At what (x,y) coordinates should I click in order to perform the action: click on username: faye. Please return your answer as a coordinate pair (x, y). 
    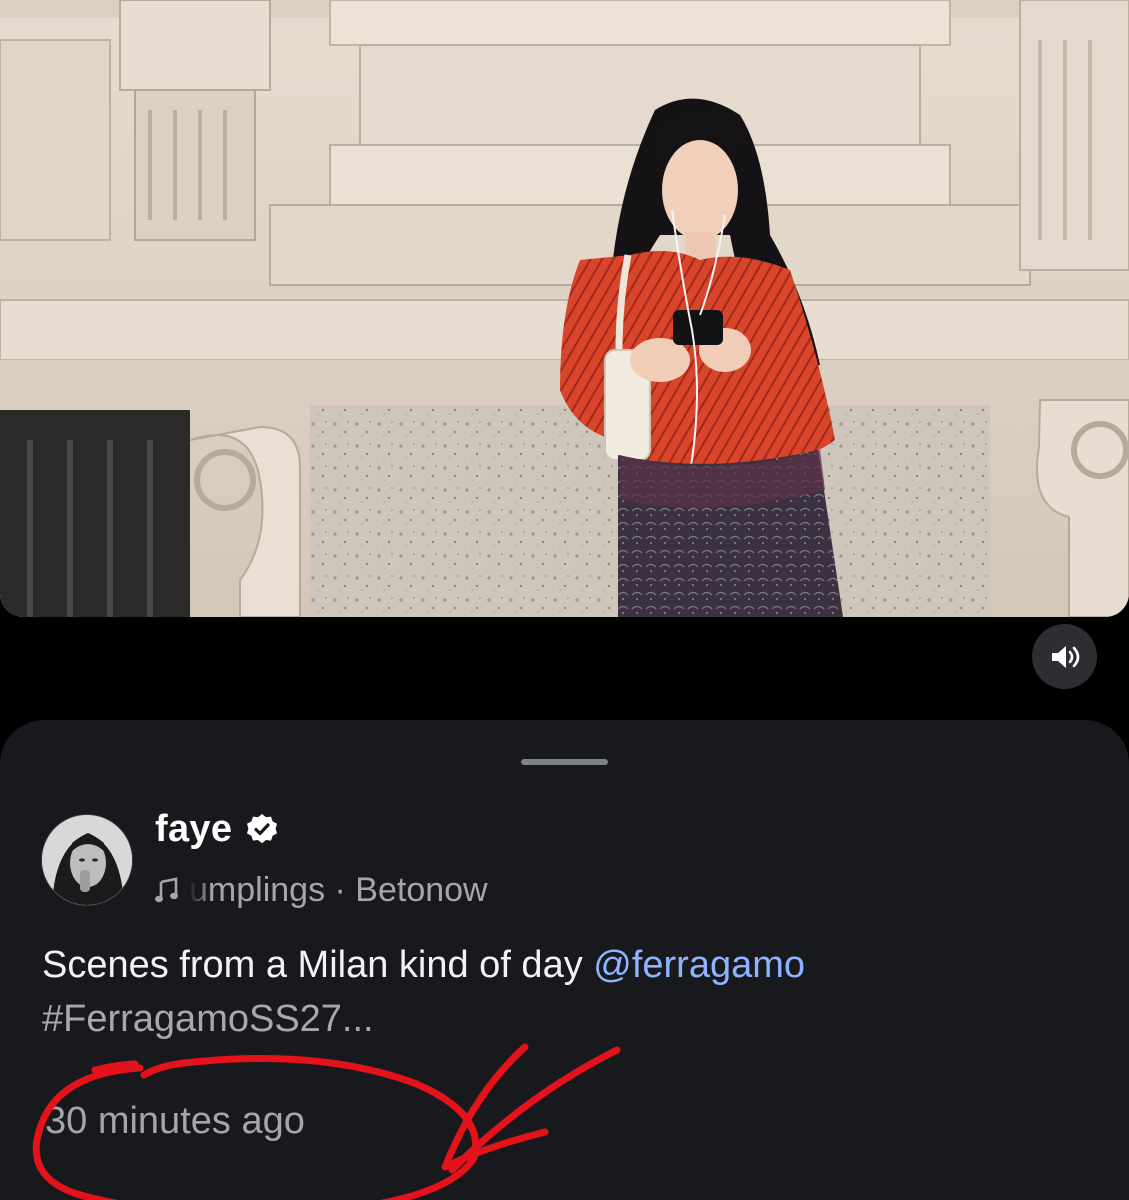
    Looking at the image, I should click on (193, 829).